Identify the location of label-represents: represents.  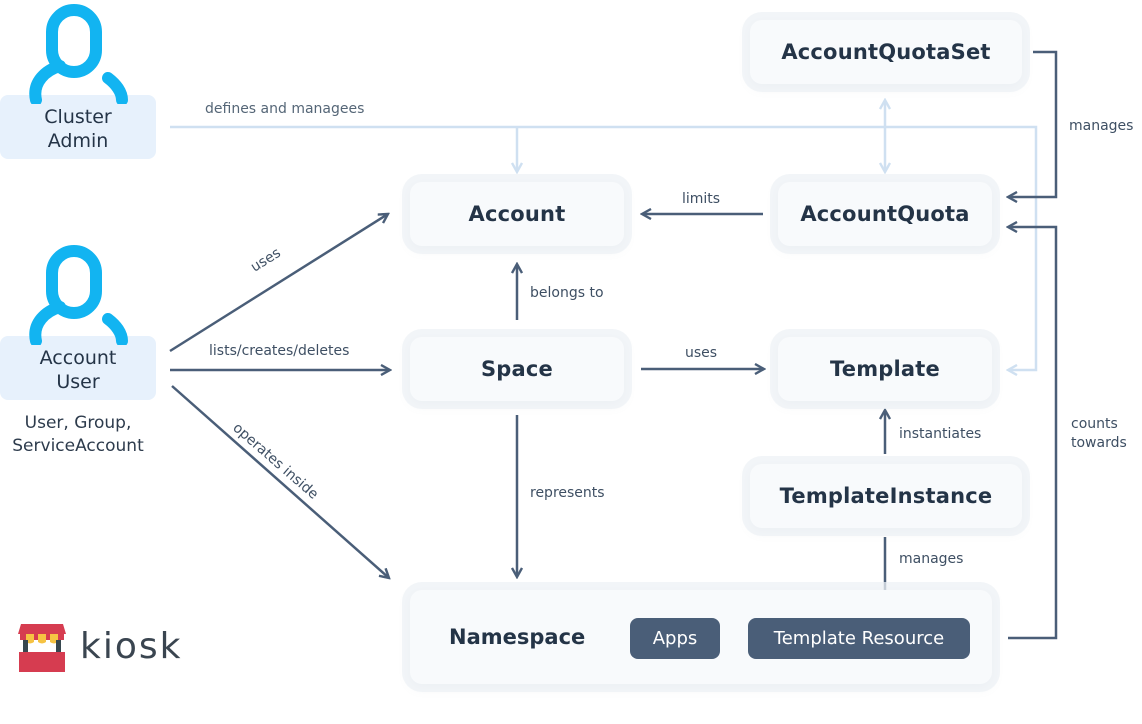
(567, 493).